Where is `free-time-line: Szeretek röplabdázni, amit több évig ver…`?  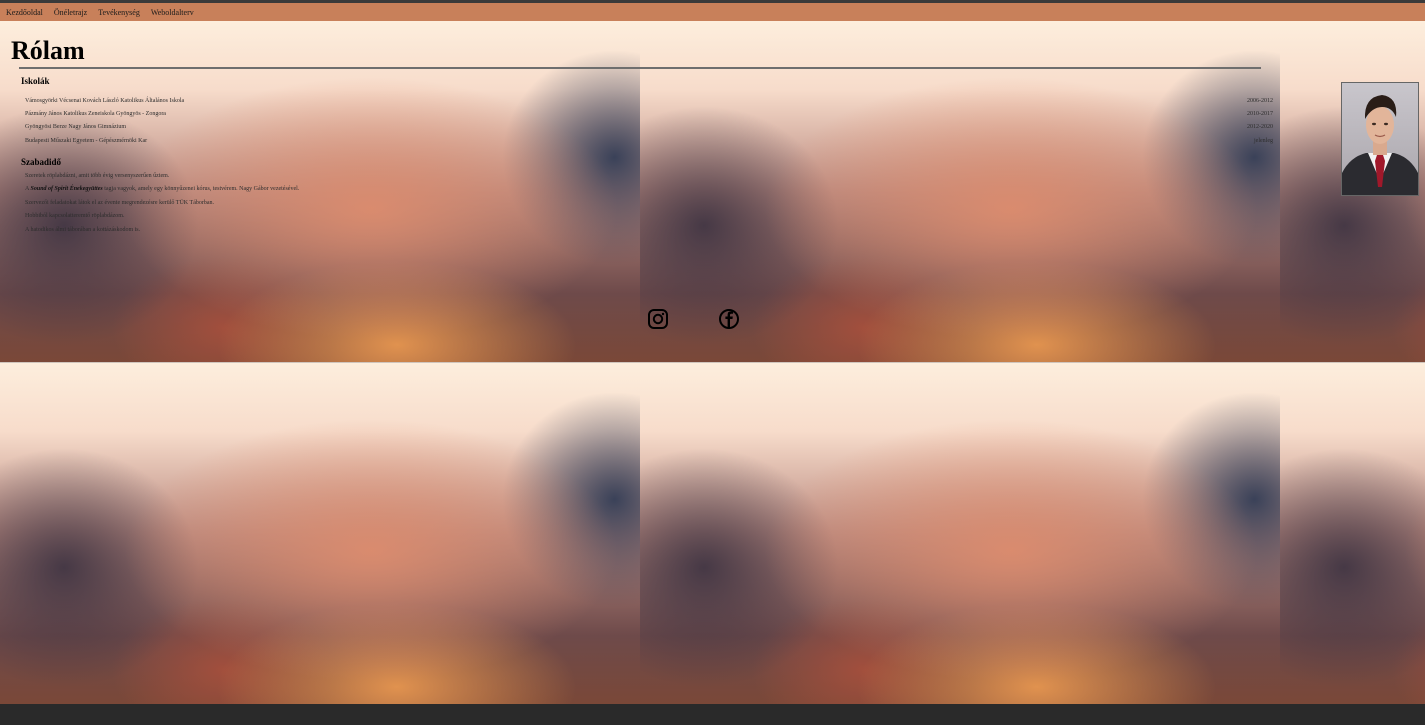 free-time-line: Szeretek röplabdázni, amit több évig ver… is located at coordinates (97, 176).